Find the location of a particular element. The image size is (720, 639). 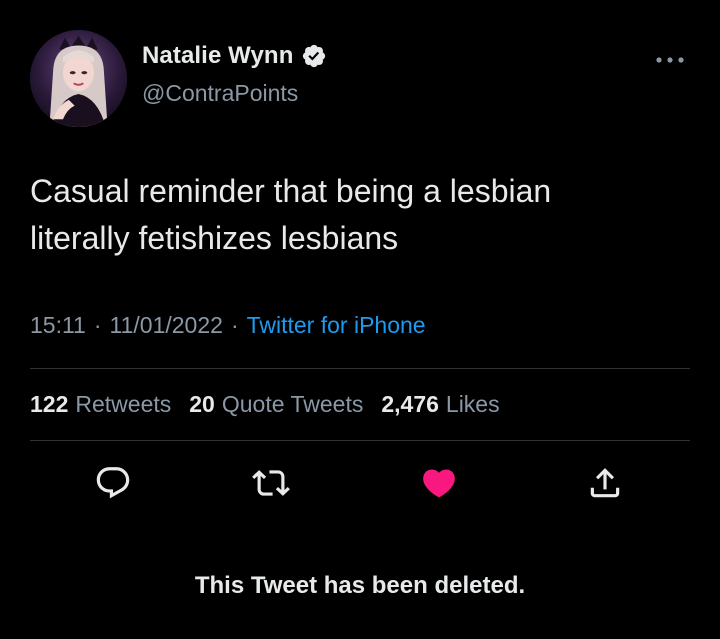

author-handle: @ContraPoints is located at coordinates (220, 93).